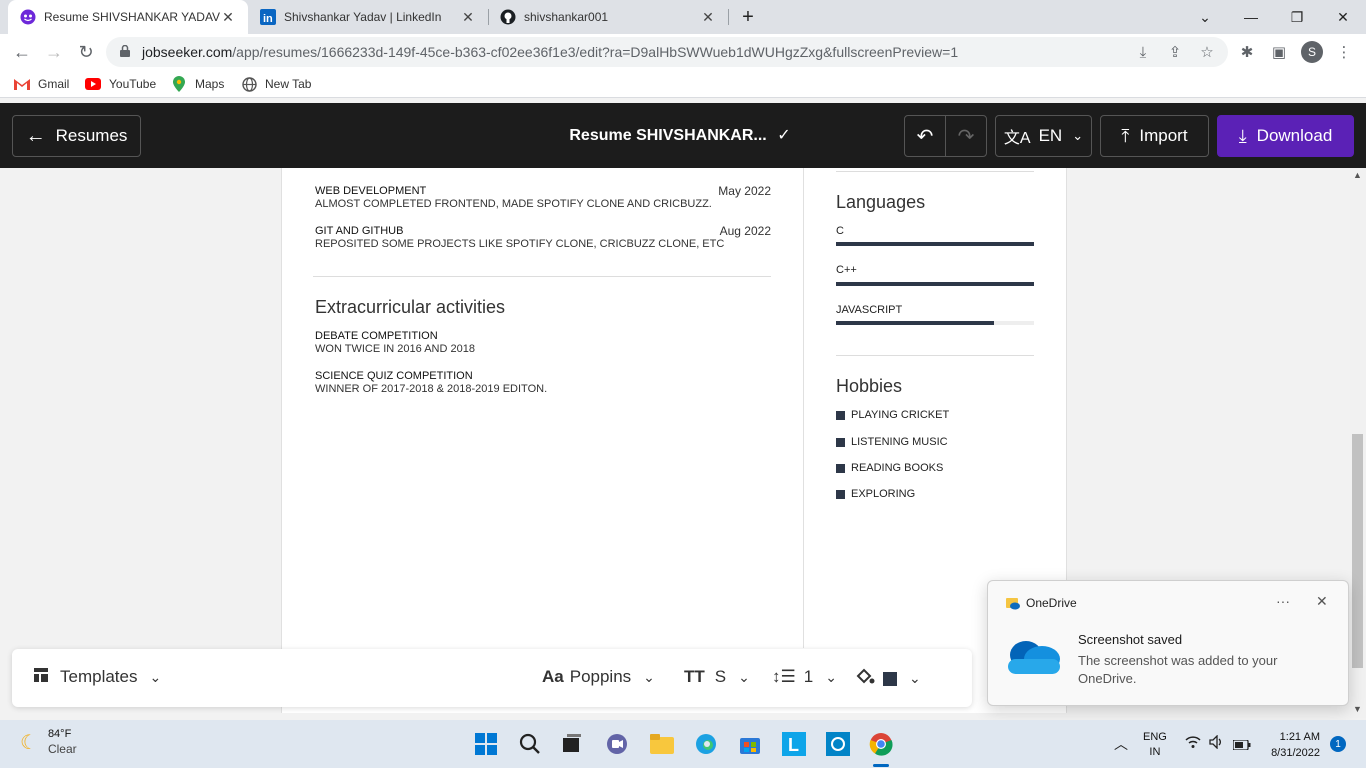 This screenshot has height=768, width=1366. I want to click on tab-github: shivshankar001 ✕, so click(608, 17).